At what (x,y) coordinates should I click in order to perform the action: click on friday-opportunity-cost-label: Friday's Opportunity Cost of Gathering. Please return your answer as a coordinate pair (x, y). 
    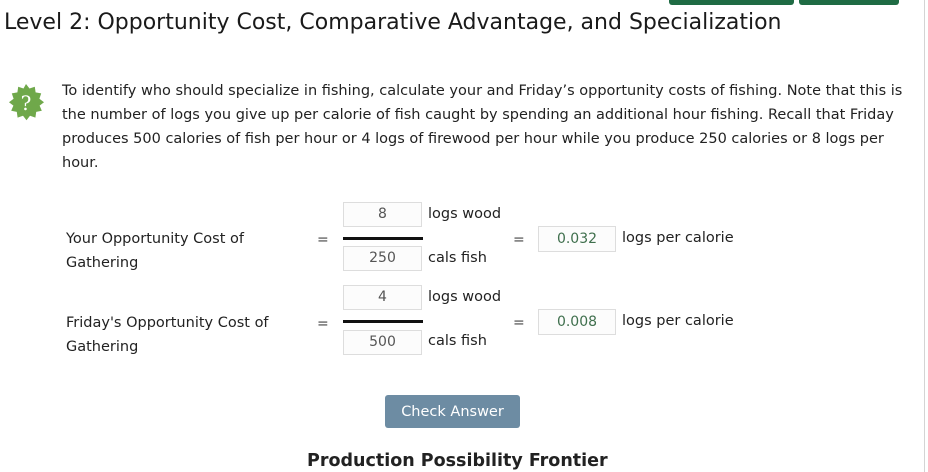
    Looking at the image, I should click on (167, 335).